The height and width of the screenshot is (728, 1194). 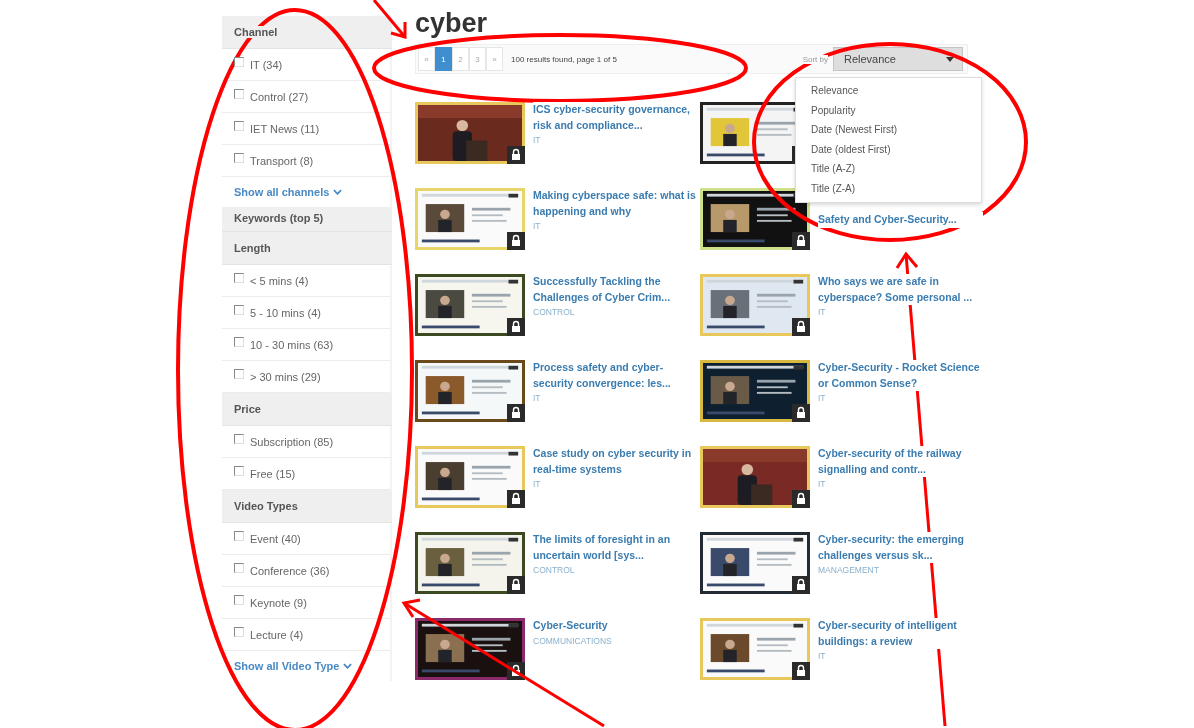 What do you see at coordinates (898, 59) in the screenshot?
I see `sort-select: Relevance` at bounding box center [898, 59].